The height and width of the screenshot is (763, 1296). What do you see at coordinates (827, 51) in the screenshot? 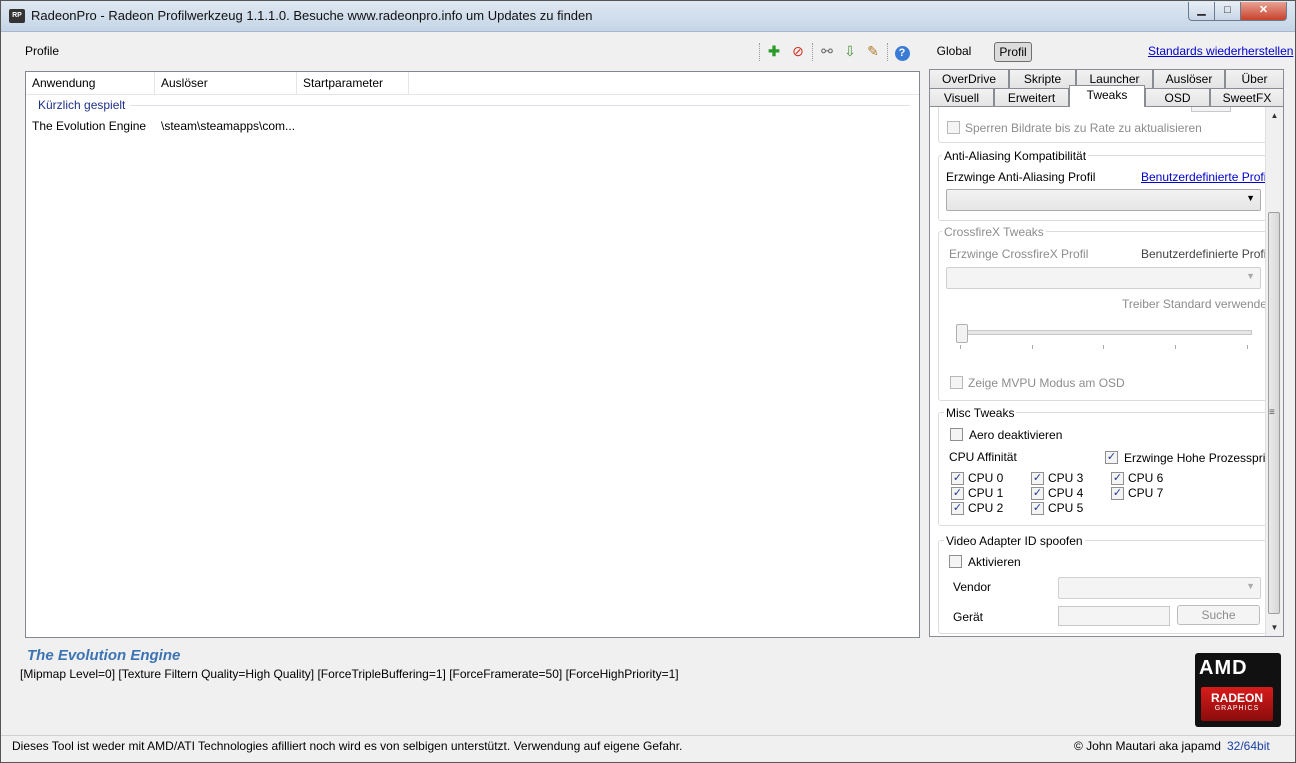
I see `link-icon: ⚯` at bounding box center [827, 51].